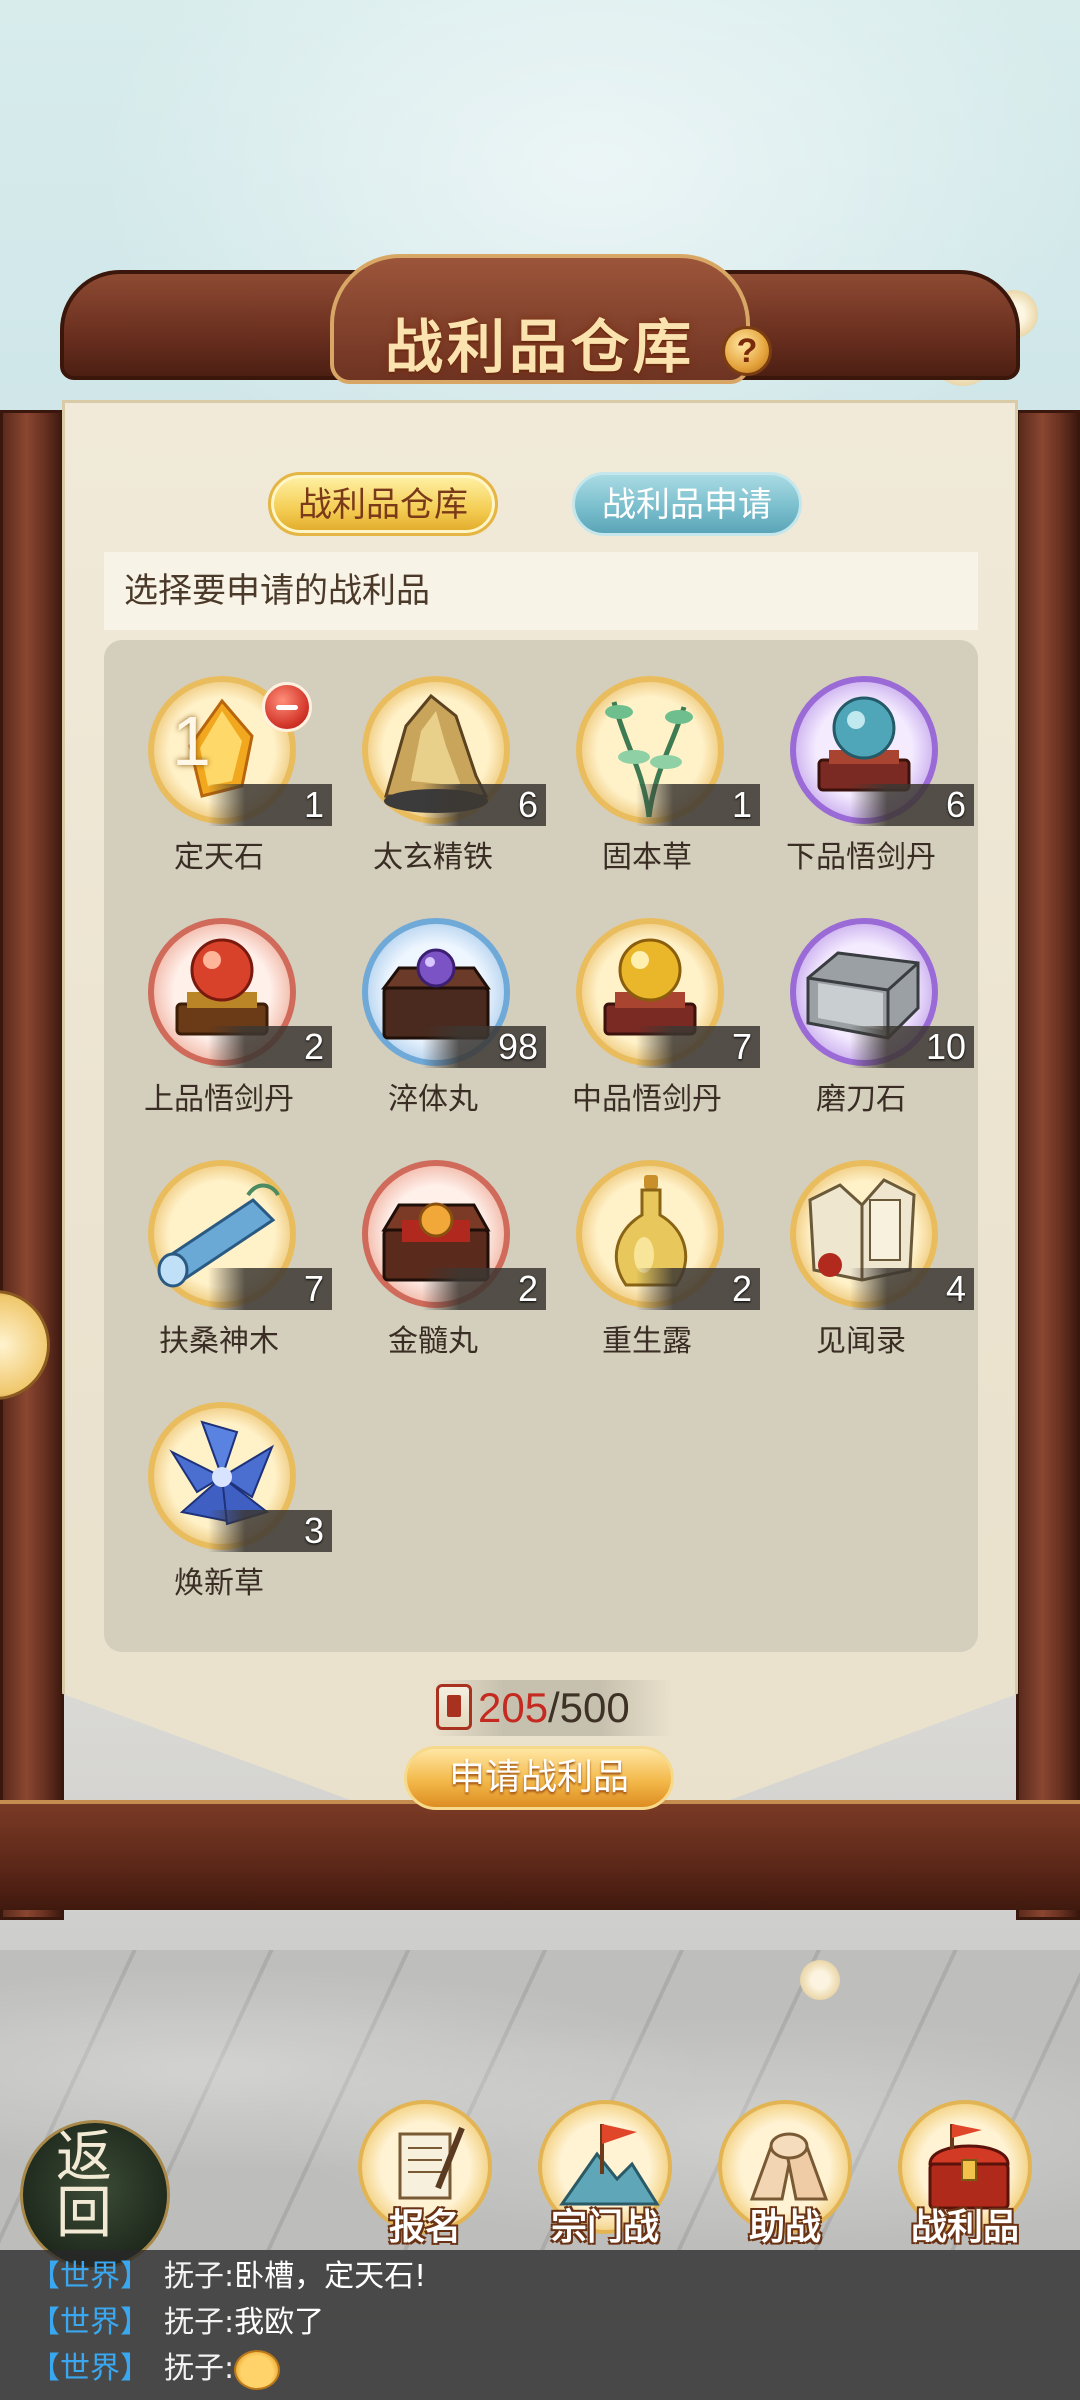 The image size is (1080, 2400). I want to click on chat-text: 我欧了, so click(279, 2322).